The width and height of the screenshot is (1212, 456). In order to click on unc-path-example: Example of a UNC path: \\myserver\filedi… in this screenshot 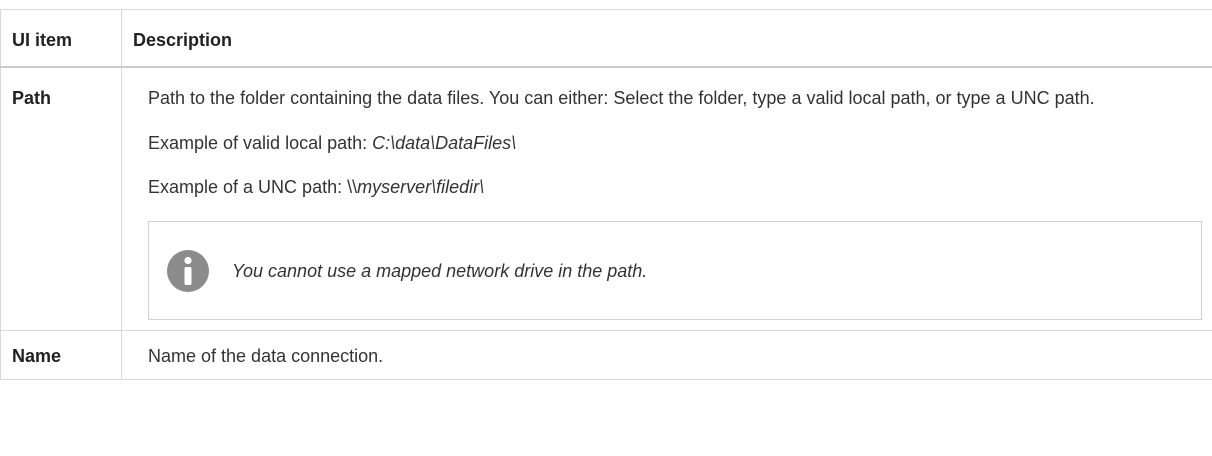, I will do `click(675, 187)`.